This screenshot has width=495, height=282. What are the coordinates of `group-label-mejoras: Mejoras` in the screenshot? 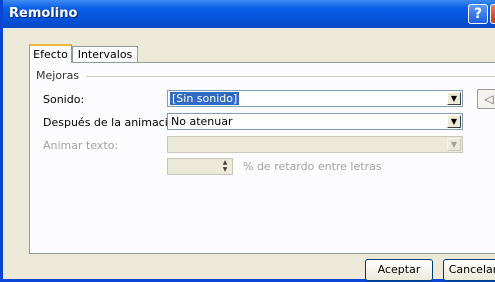 It's located at (58, 75).